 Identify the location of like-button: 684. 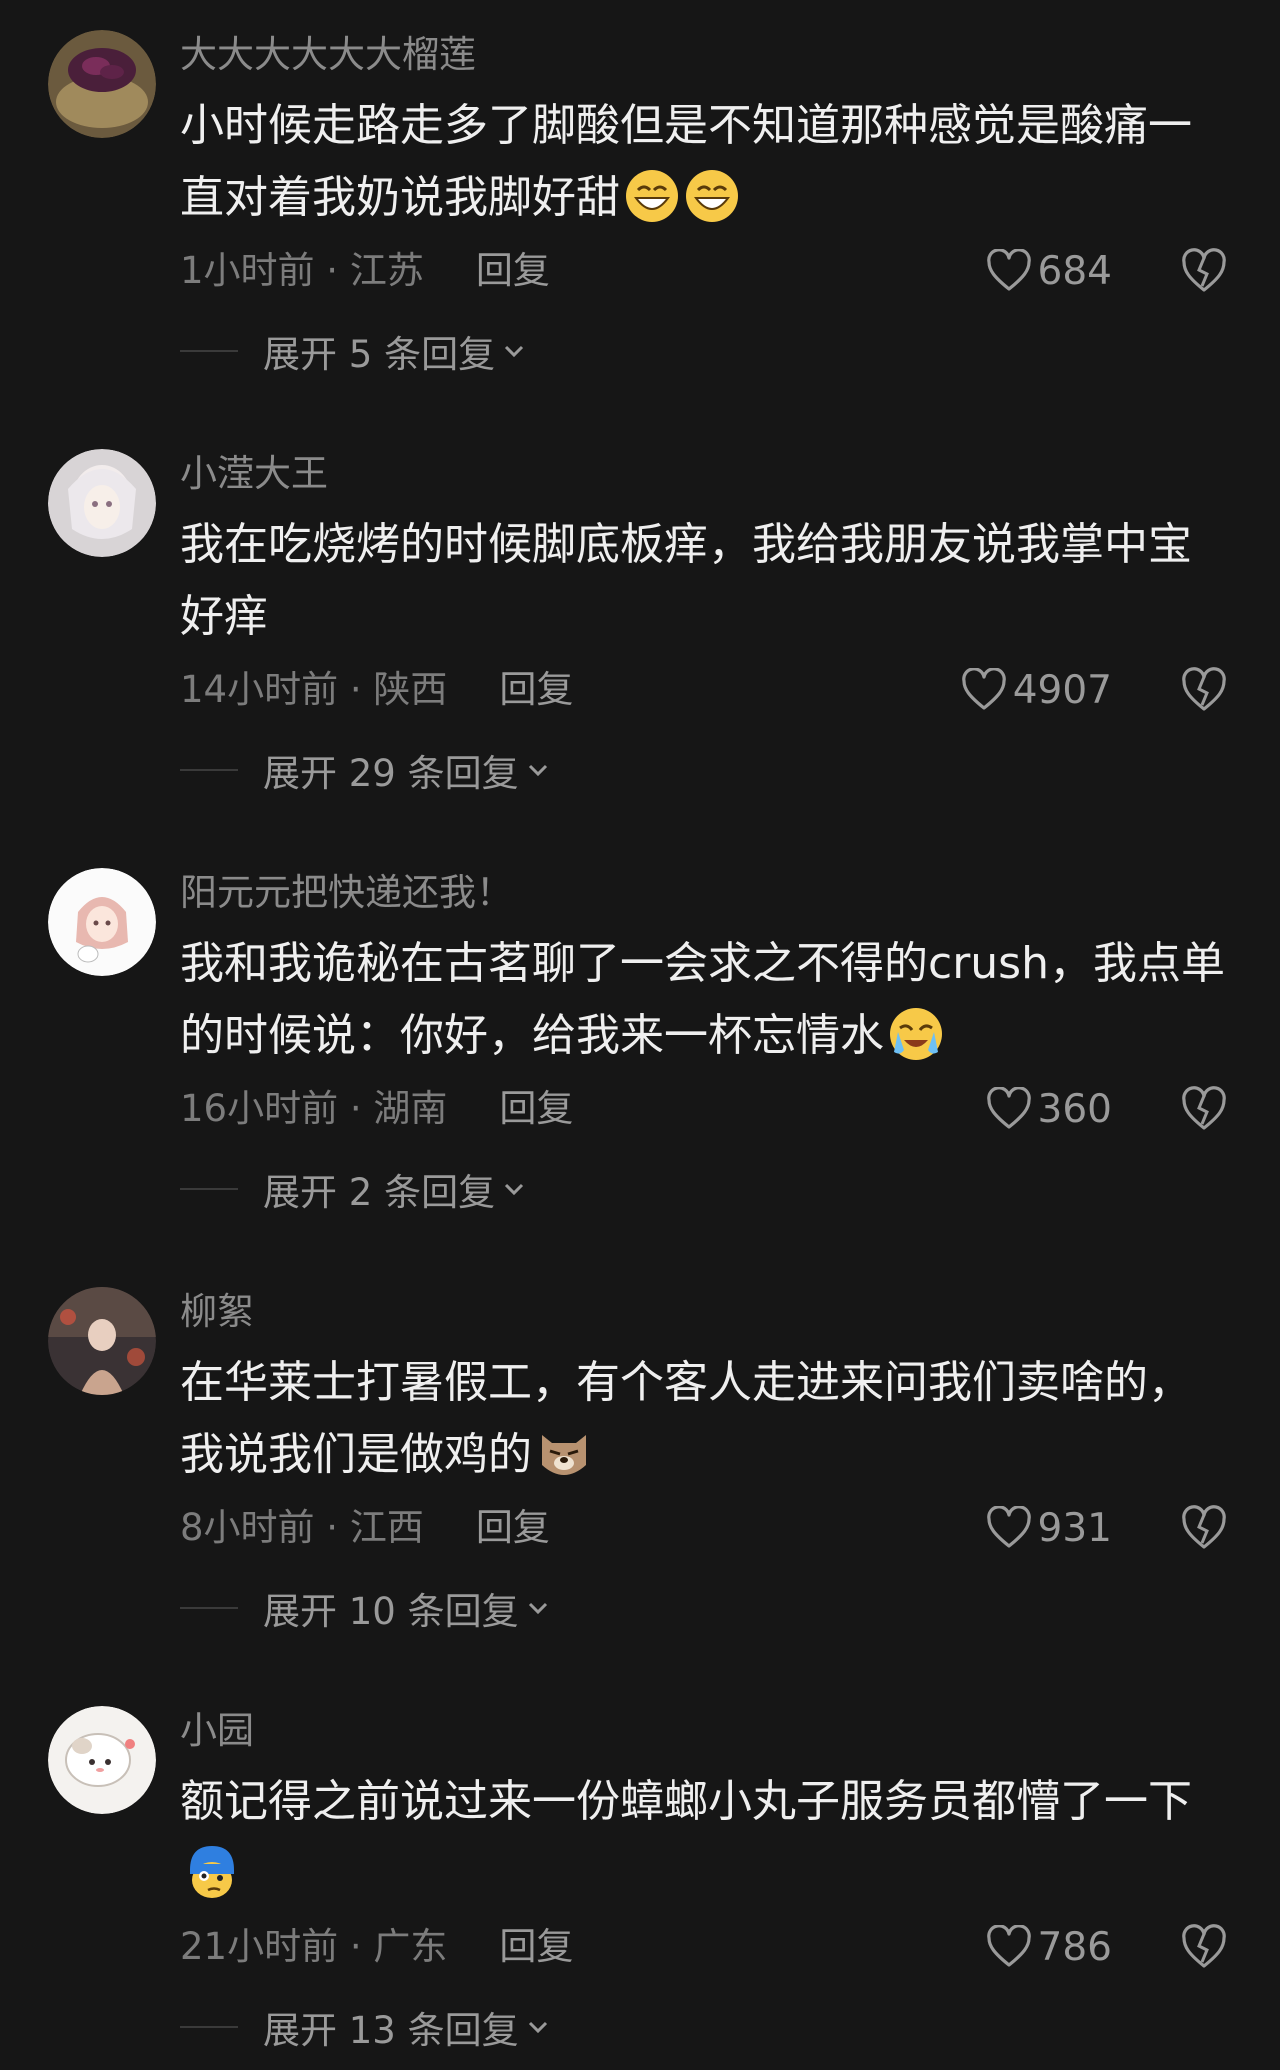
(1049, 271).